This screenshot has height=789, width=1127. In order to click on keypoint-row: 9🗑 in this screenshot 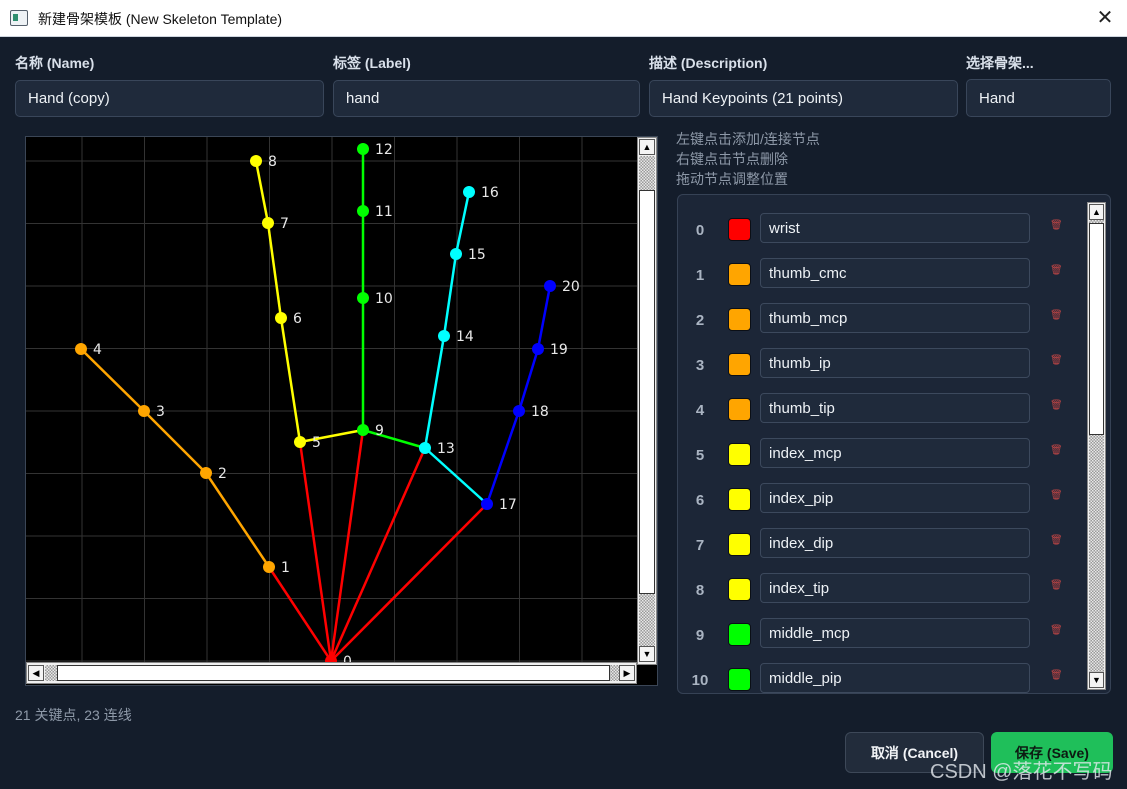, I will do `click(878, 635)`.